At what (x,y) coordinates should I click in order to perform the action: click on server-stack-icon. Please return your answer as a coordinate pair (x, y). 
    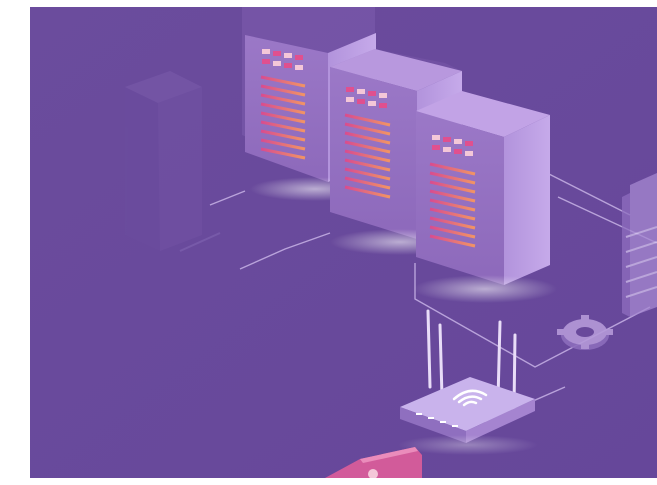
    Looking at the image, I should click on (639, 245).